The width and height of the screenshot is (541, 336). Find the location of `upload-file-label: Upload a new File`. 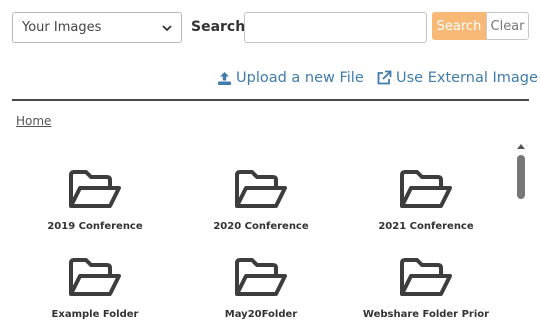

upload-file-label: Upload a new File is located at coordinates (300, 78).